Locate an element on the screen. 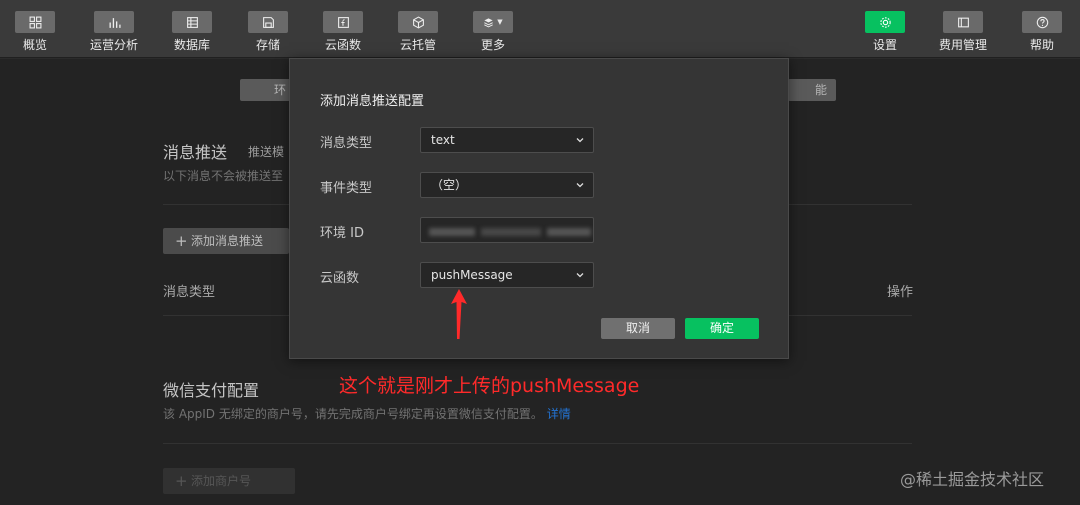 This screenshot has width=1080, height=505. cube-icon is located at coordinates (418, 22).